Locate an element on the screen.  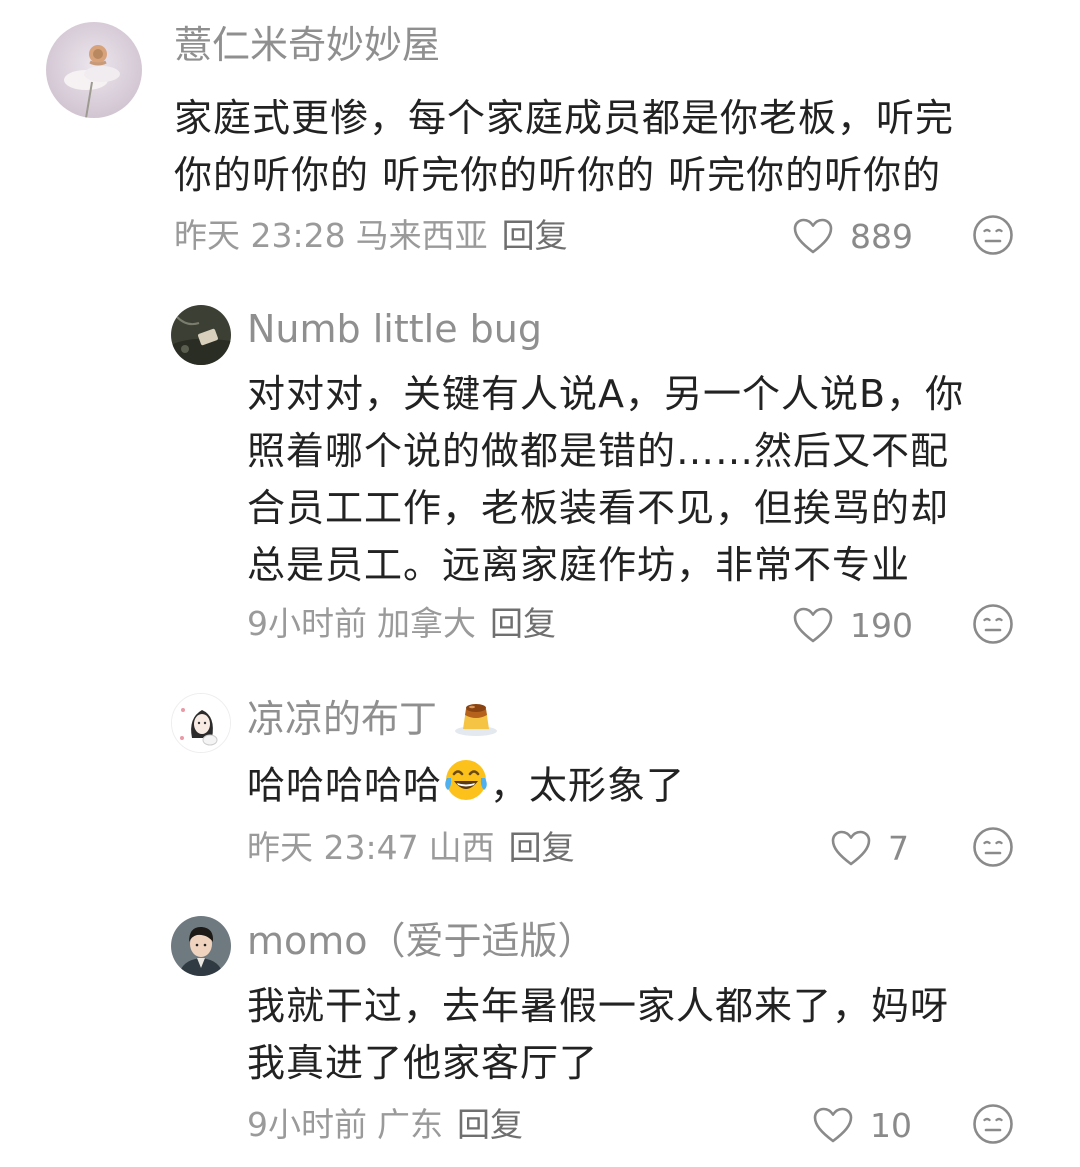
like-button: 7 is located at coordinates (869, 848).